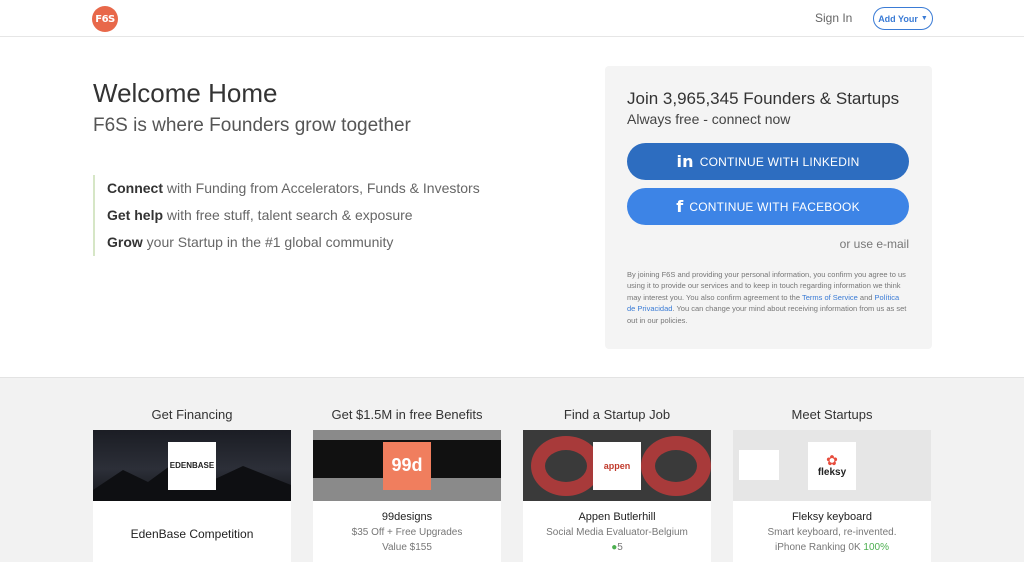 The height and width of the screenshot is (562, 1024). I want to click on card-name: EdenBase Competition, so click(192, 534).